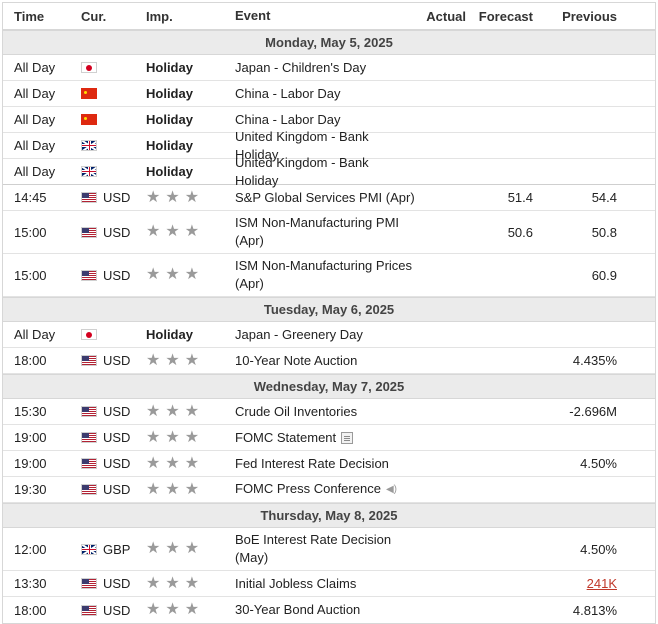 This screenshot has width=658, height=624. What do you see at coordinates (295, 583) in the screenshot?
I see `event-name: Initial Jobless Claims` at bounding box center [295, 583].